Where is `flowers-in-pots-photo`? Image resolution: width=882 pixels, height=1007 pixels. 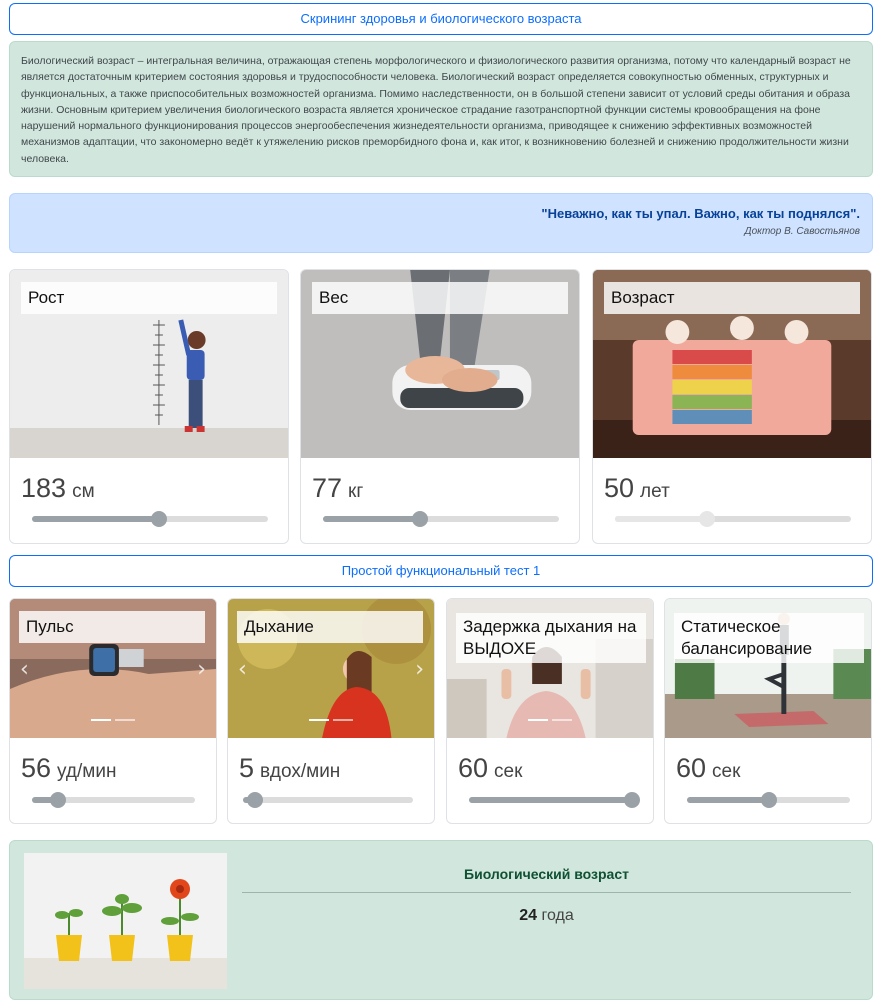 flowers-in-pots-photo is located at coordinates (125, 921).